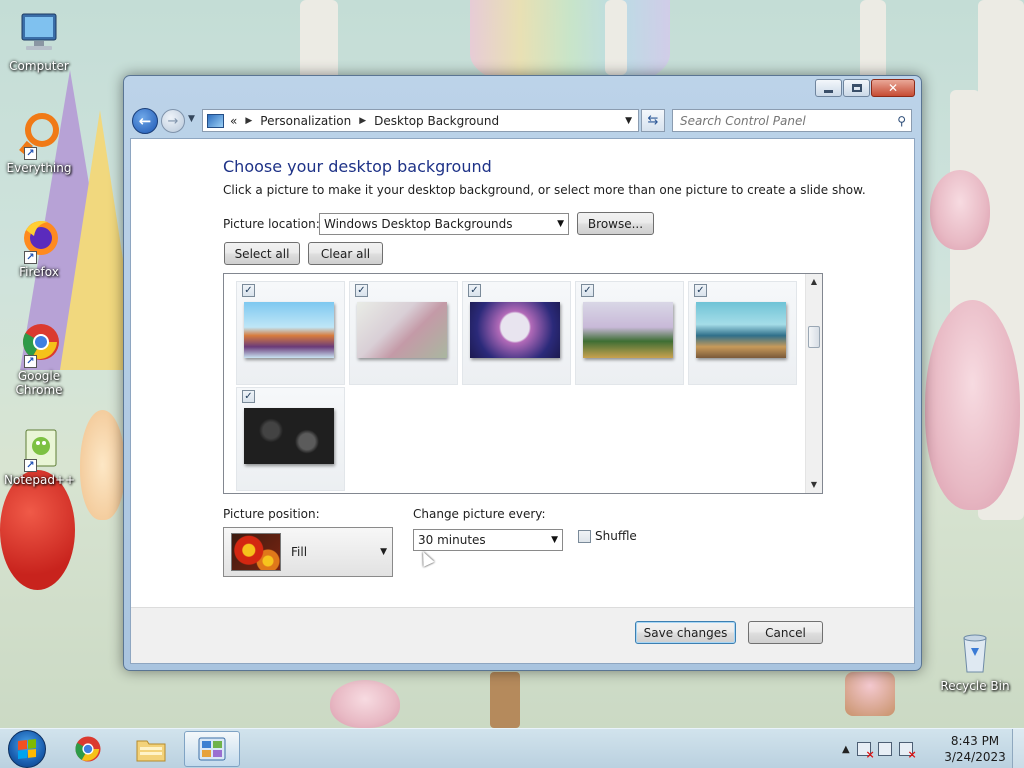 The image size is (1024, 768). Describe the element at coordinates (102, 465) in the screenshot. I see `wallpaper-doll` at that location.